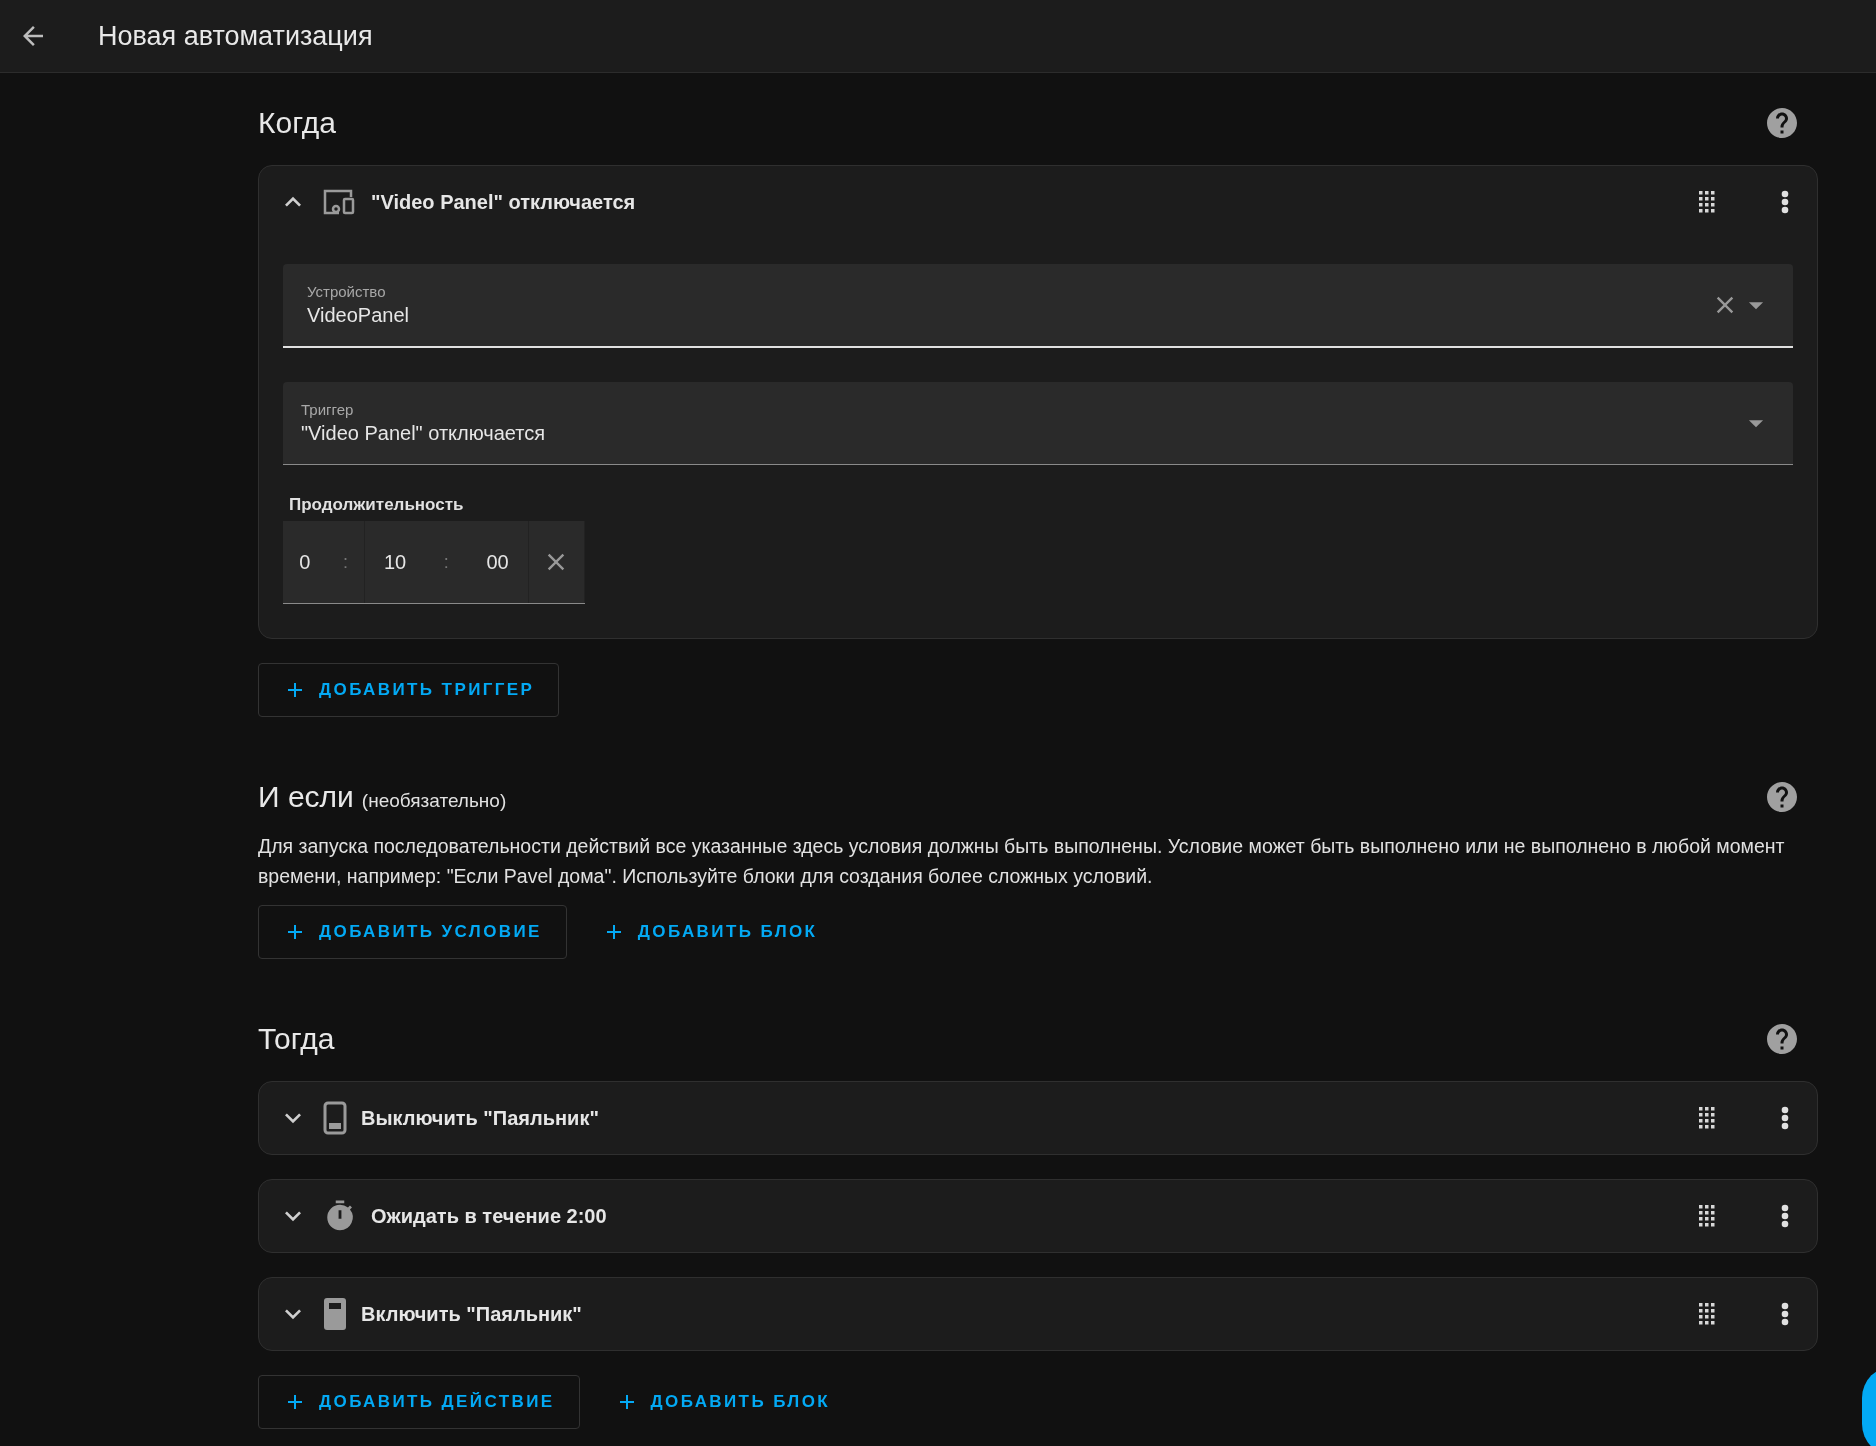  I want to click on field-label: Триггер, so click(328, 409).